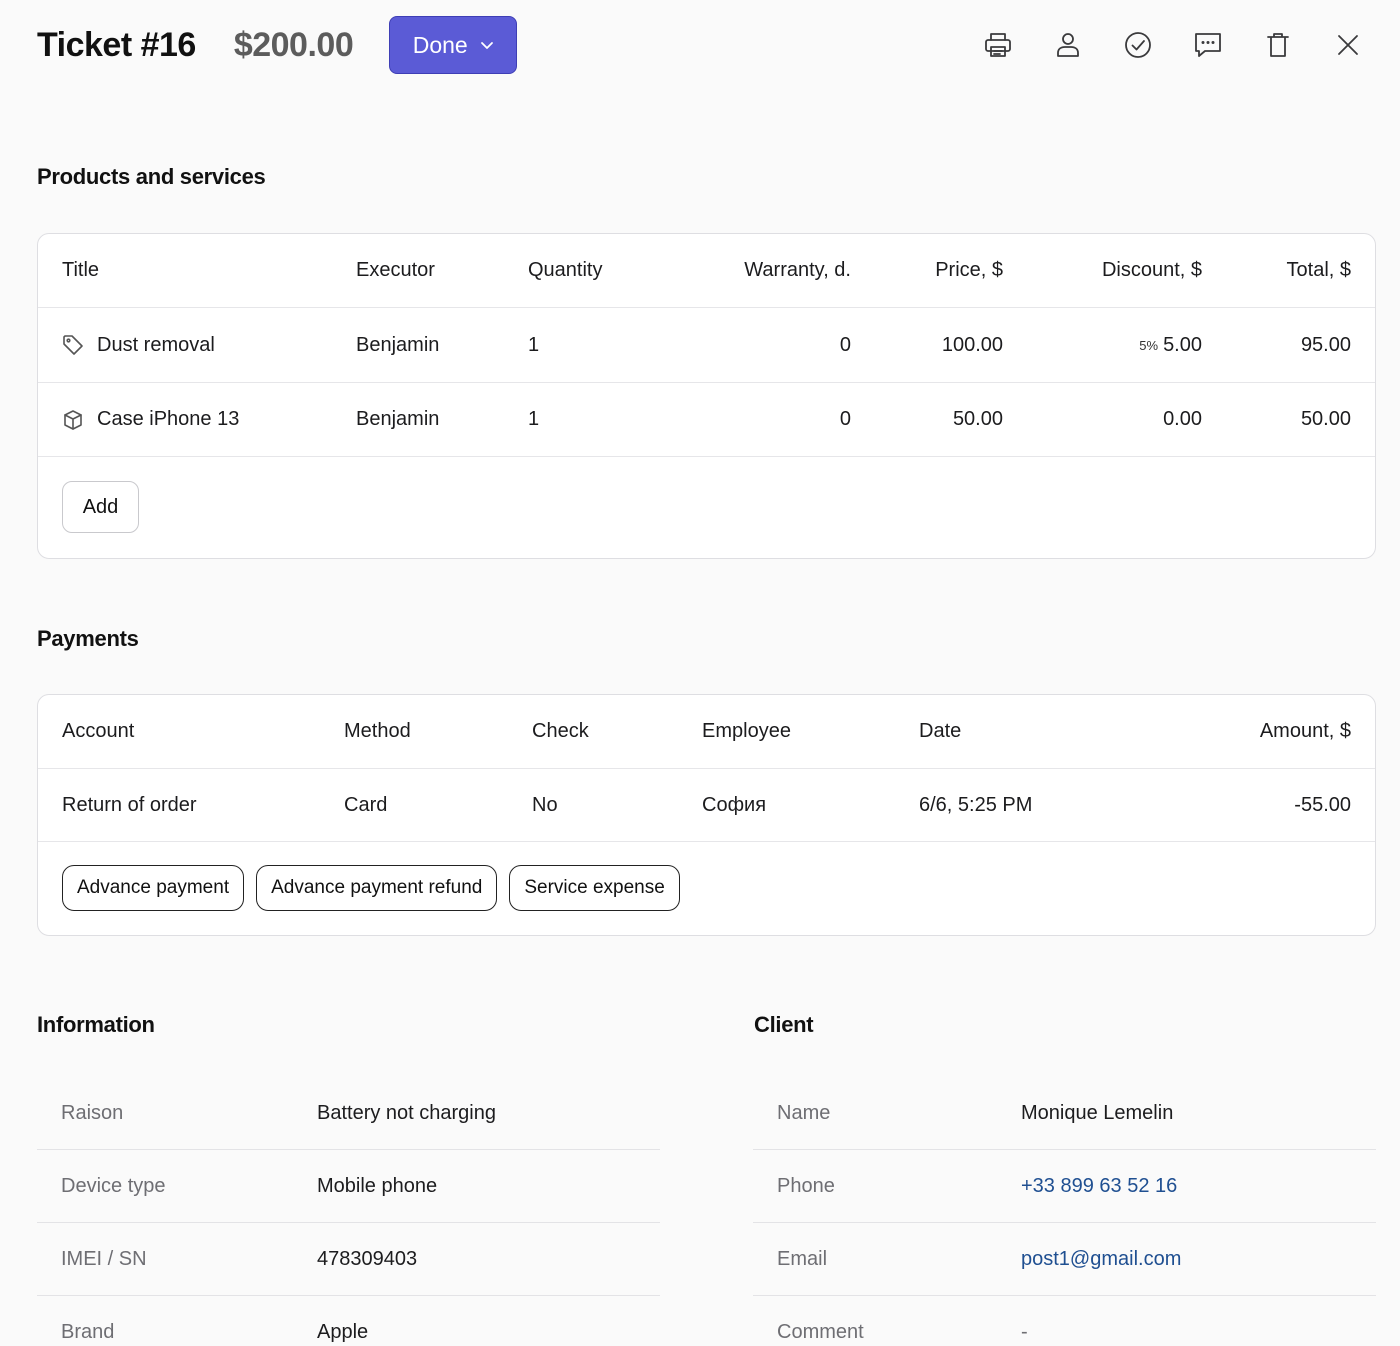 This screenshot has width=1400, height=1346. Describe the element at coordinates (1149, 345) in the screenshot. I see `discount-percent: 5%` at that location.